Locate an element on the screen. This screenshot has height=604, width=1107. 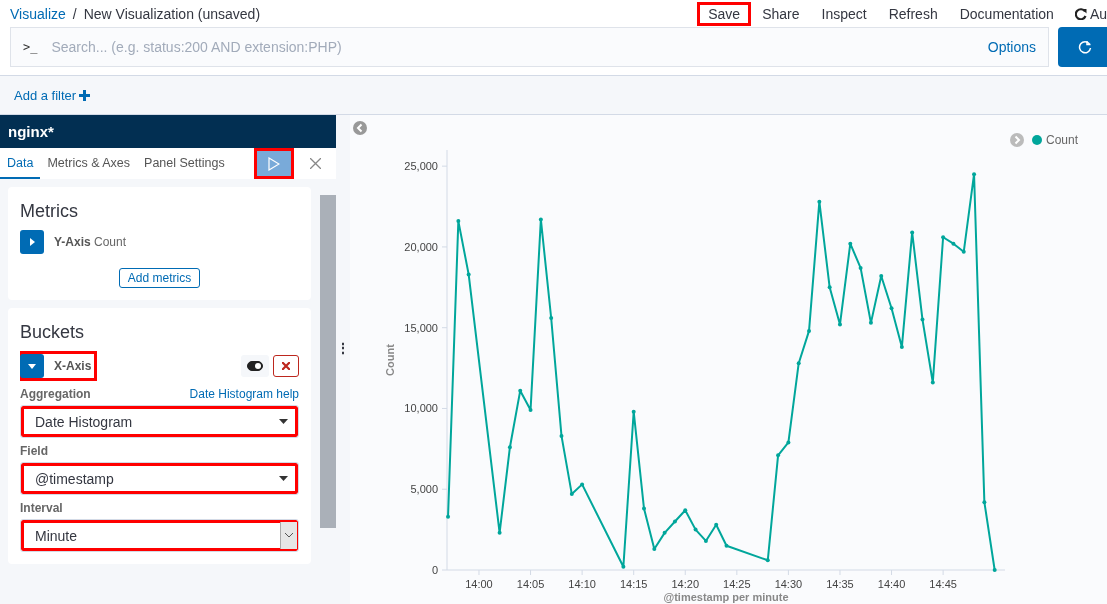
x-tick-label: 14:45 is located at coordinates (943, 584).